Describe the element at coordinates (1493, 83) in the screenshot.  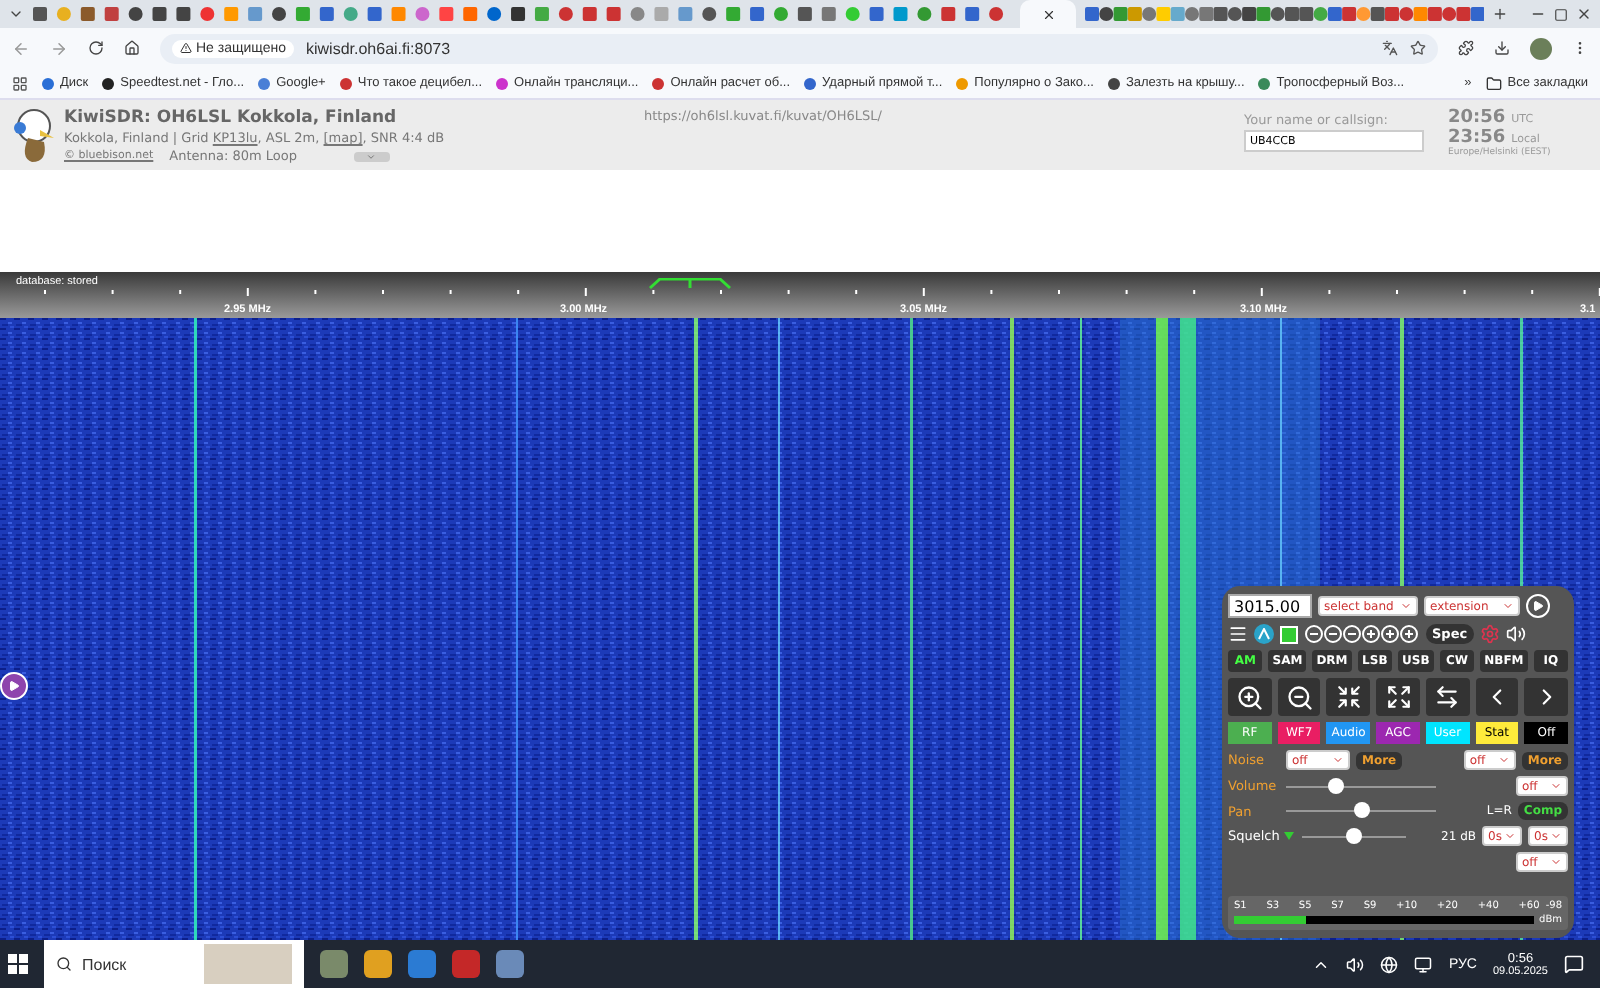
I see `folder-icon` at that location.